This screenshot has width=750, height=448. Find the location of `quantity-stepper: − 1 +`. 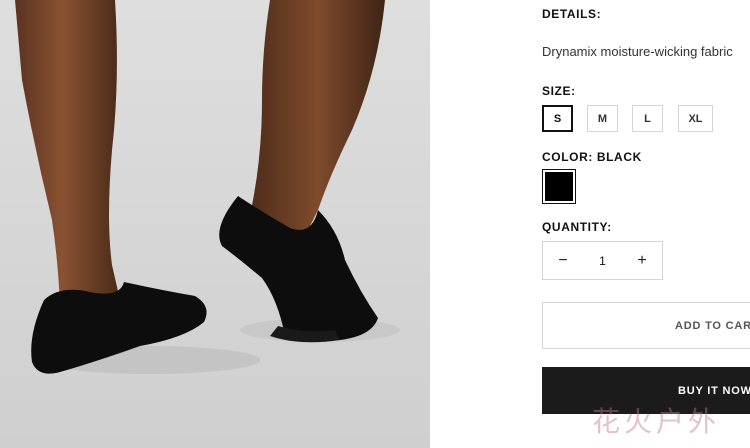

quantity-stepper: − 1 + is located at coordinates (602, 260).